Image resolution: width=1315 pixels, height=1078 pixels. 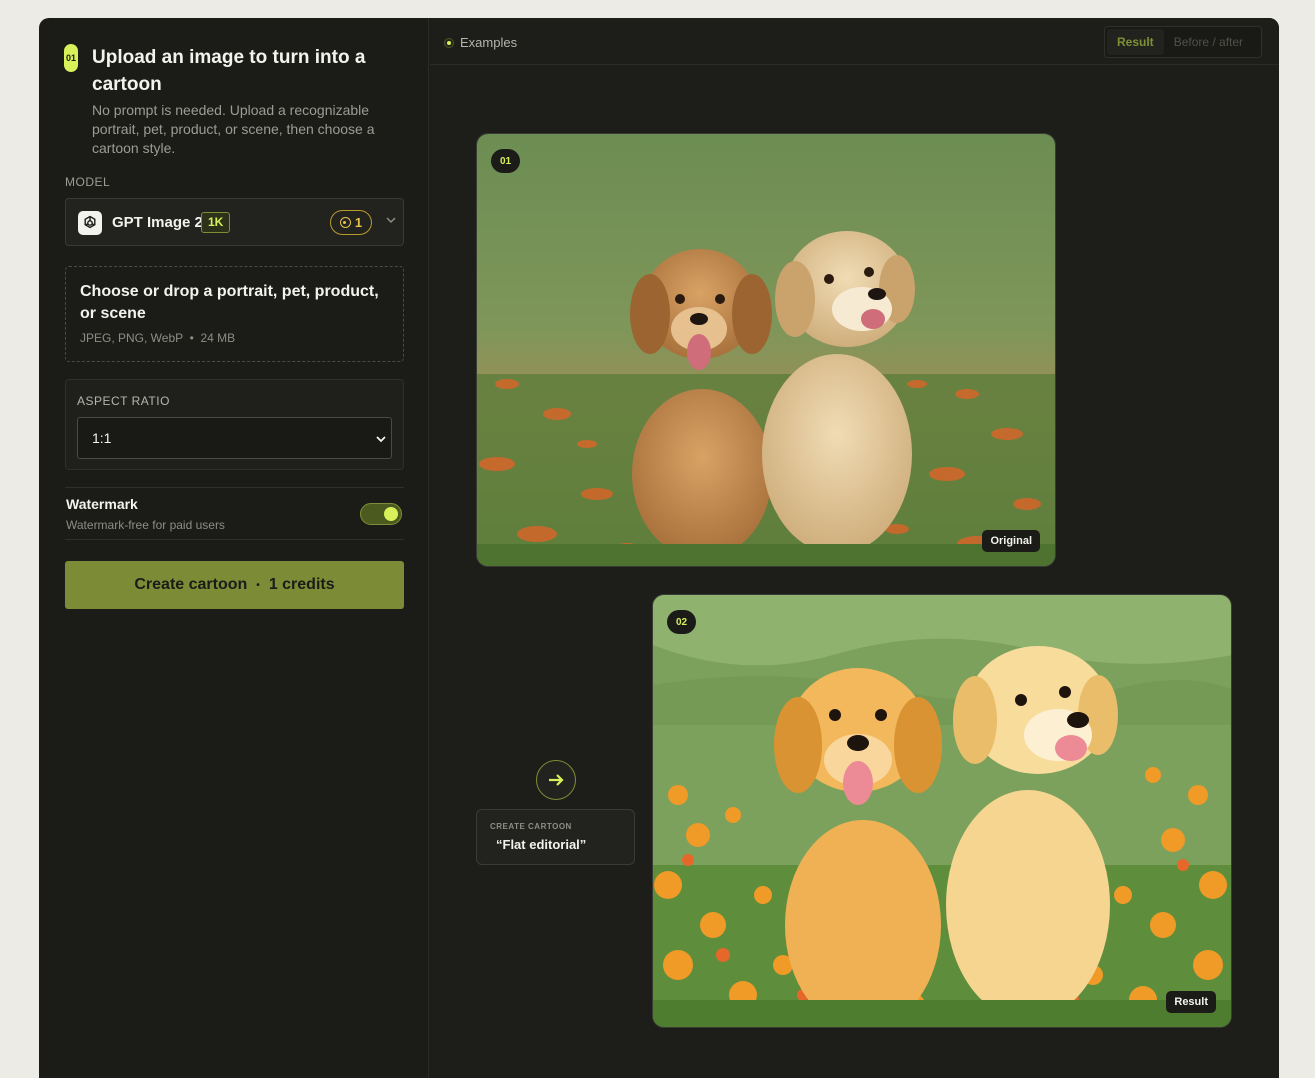 I want to click on aspect-ratio-section: ASPECT RATIO 1:1, so click(x=234, y=424).